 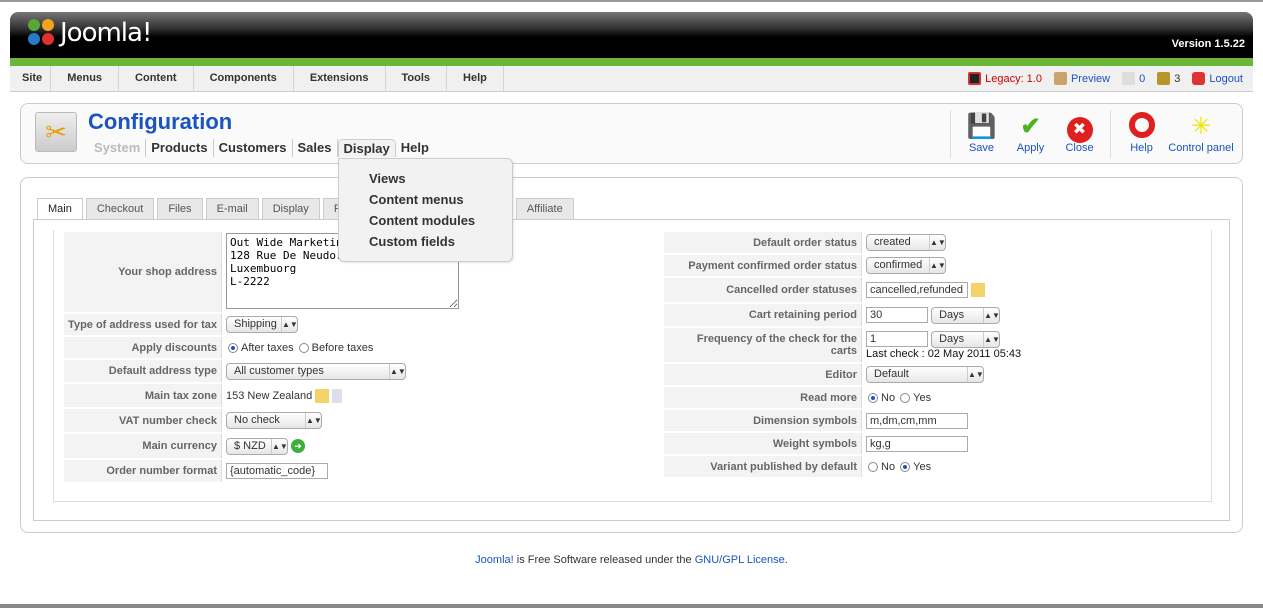 What do you see at coordinates (763, 265) in the screenshot?
I see `label: Payment confirmed order status` at bounding box center [763, 265].